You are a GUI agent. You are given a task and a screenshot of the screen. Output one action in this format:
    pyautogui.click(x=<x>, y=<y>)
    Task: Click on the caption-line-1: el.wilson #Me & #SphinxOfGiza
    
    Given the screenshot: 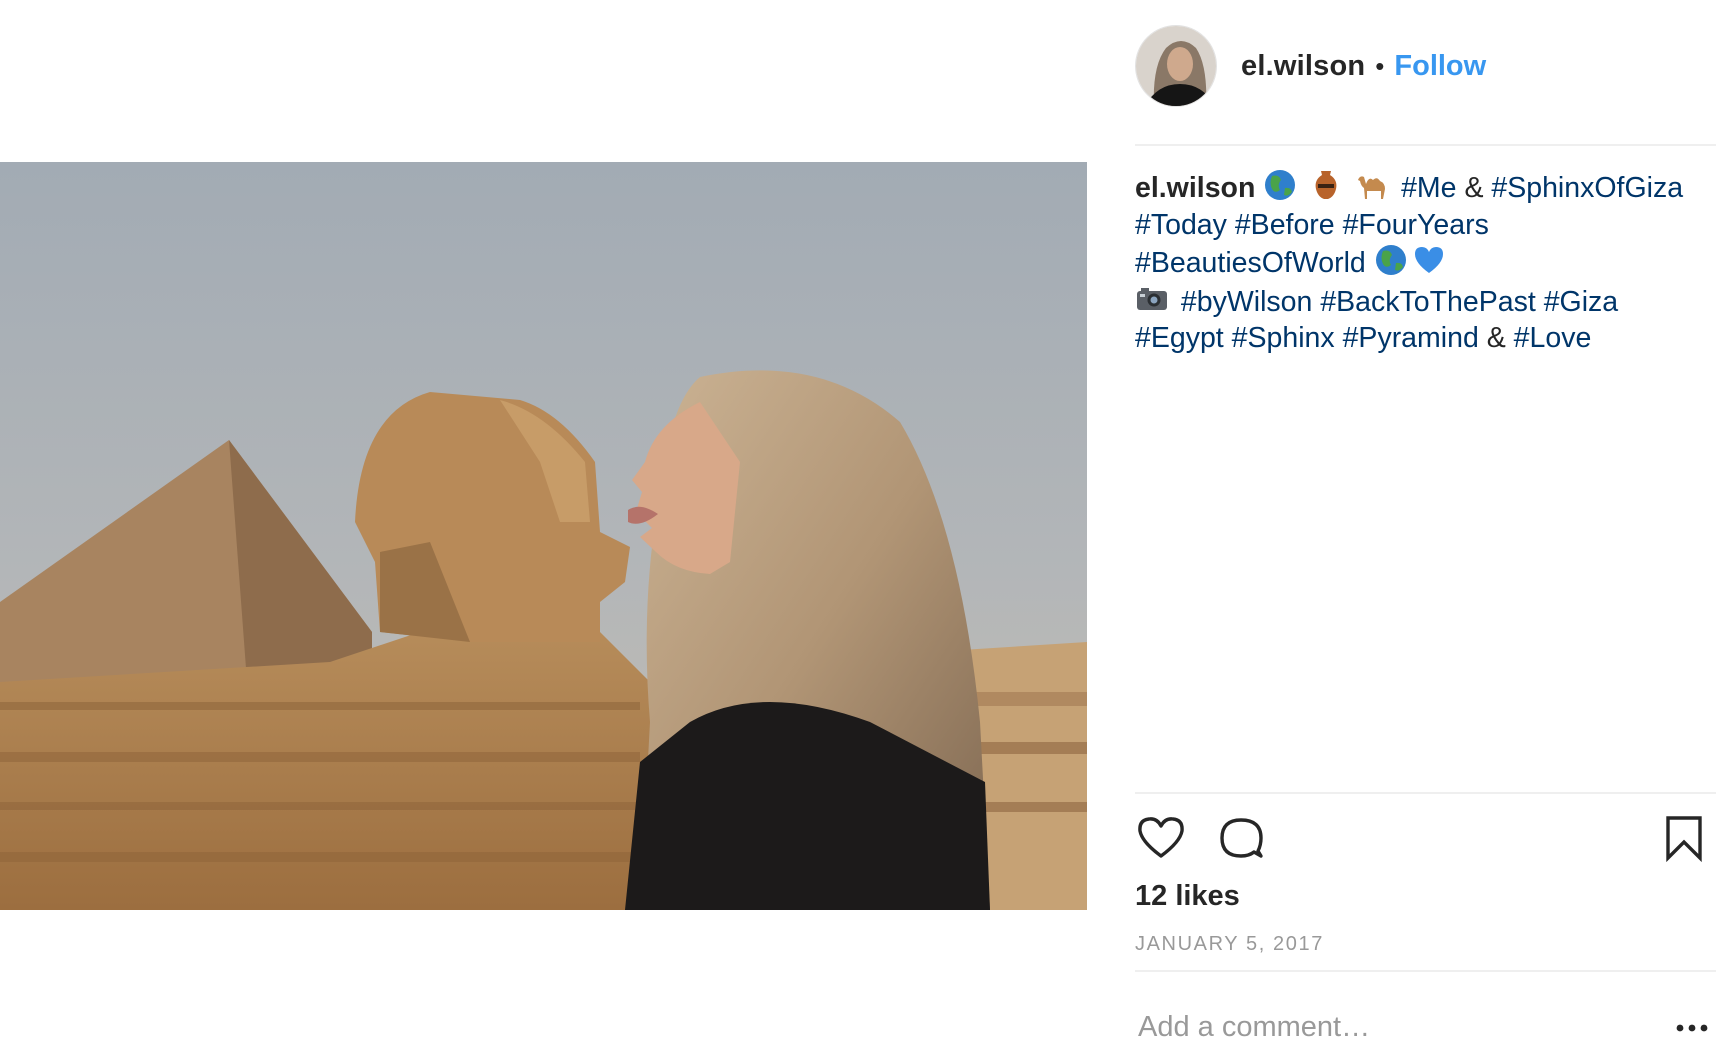 What is the action you would take?
    pyautogui.click(x=1420, y=187)
    